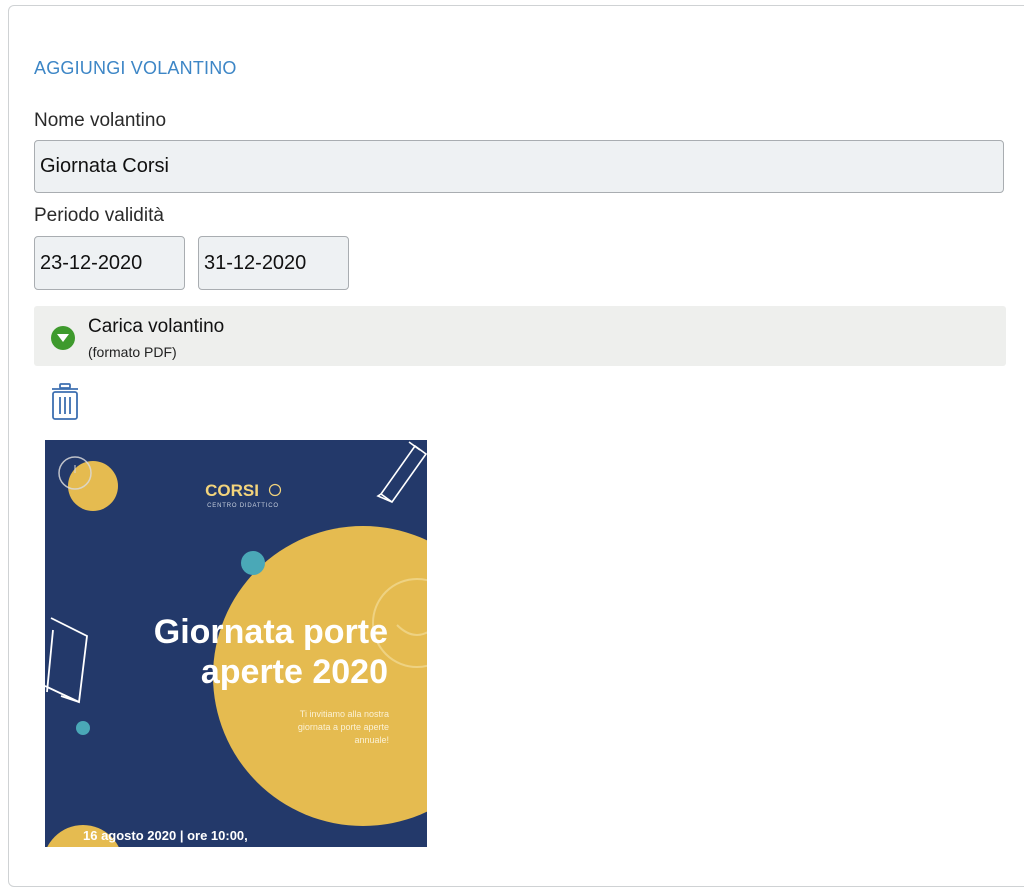 The height and width of the screenshot is (887, 1024). I want to click on flyer-title-line1: Giornata porte, so click(271, 632).